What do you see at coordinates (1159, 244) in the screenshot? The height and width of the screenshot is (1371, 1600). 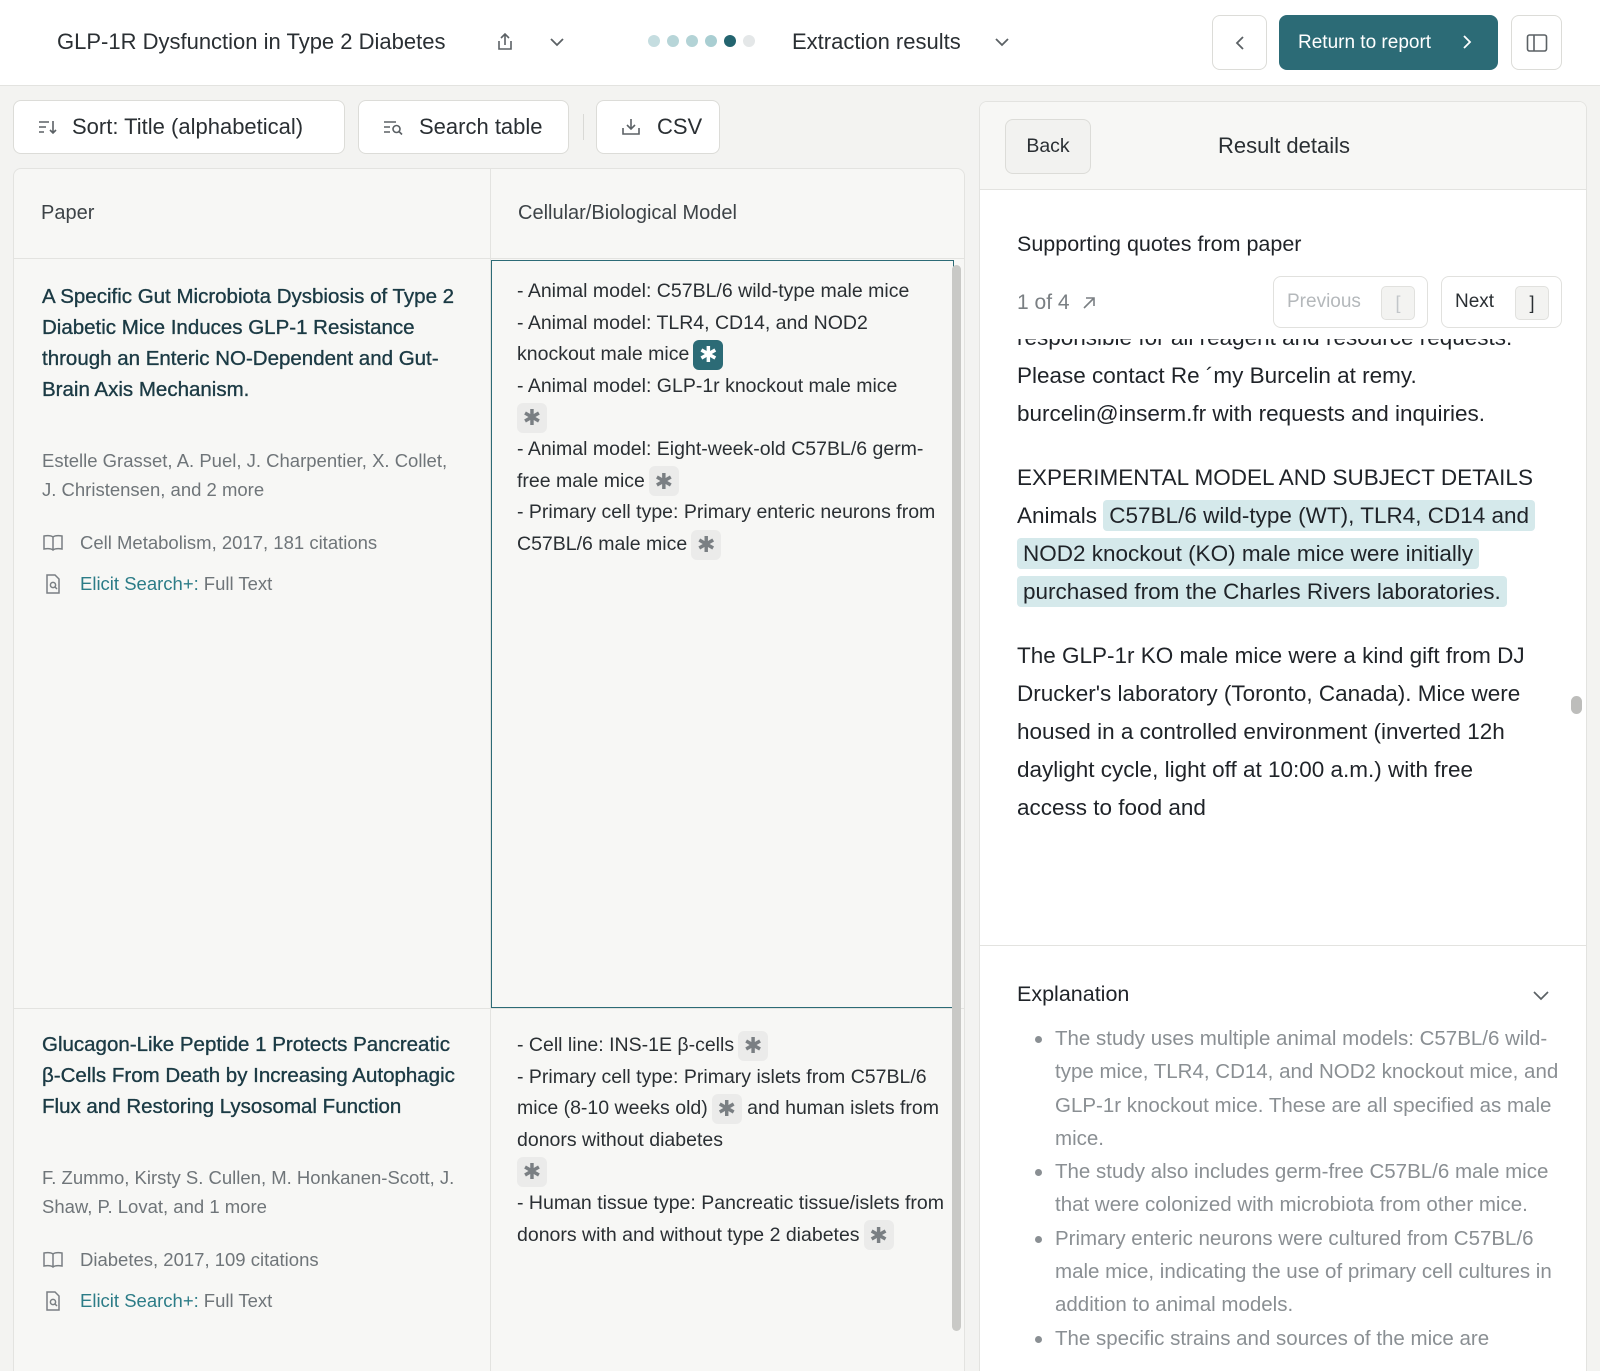 I see `supporting-quotes-heading: Supporting quotes from paper` at bounding box center [1159, 244].